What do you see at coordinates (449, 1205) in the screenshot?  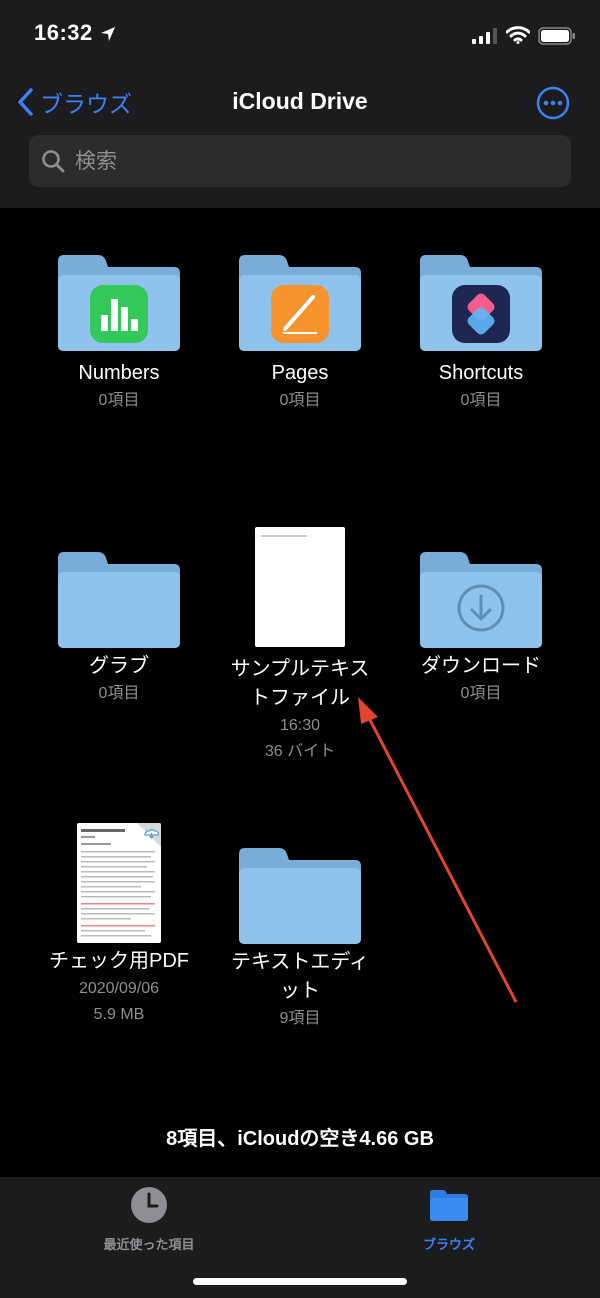 I see `folder-tab-icon` at bounding box center [449, 1205].